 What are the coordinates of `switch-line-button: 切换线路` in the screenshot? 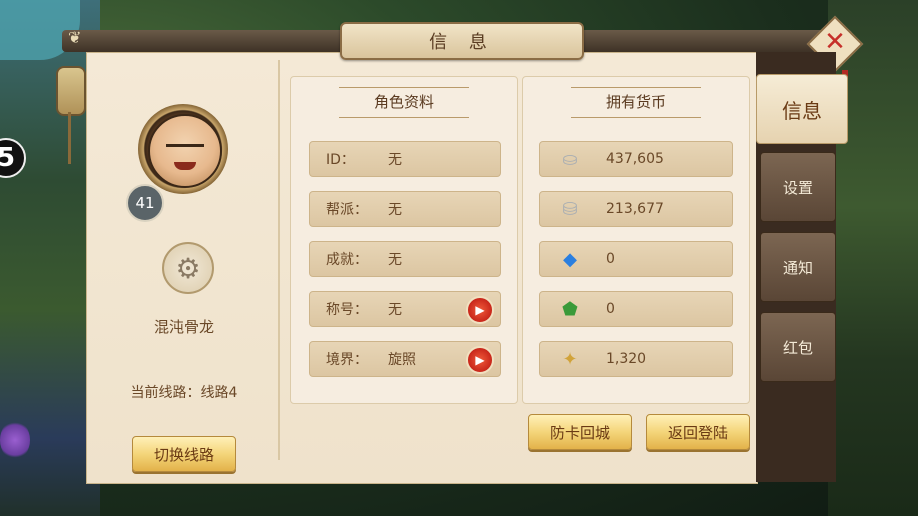 It's located at (184, 454).